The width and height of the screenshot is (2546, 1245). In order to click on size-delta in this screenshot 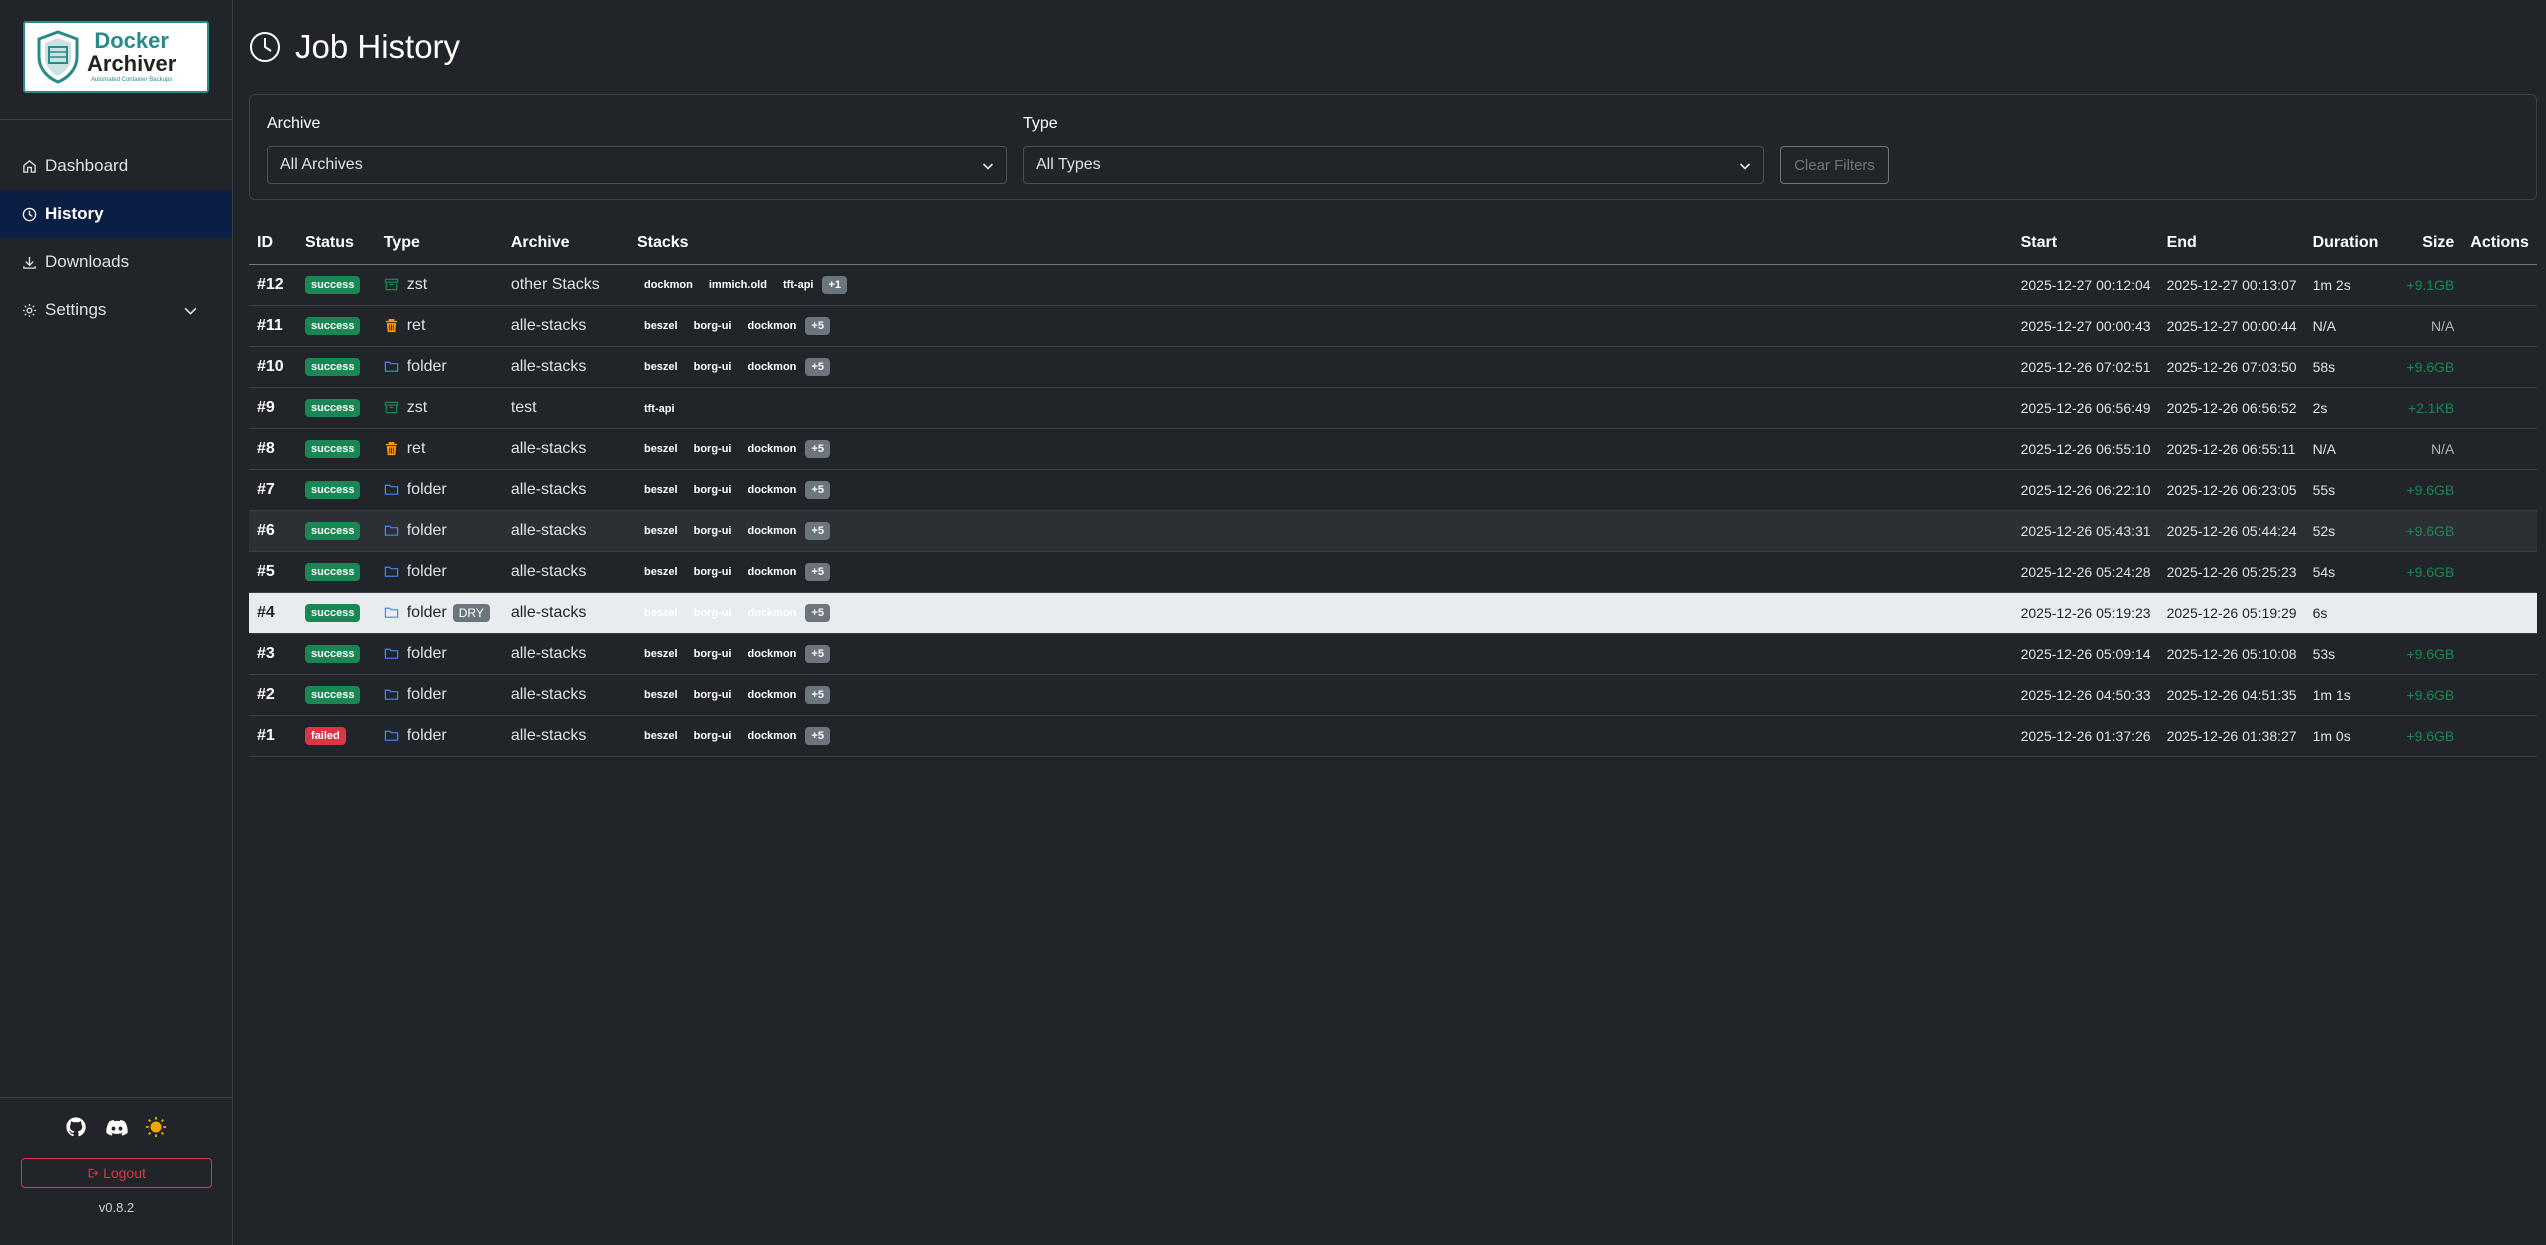, I will do `click(2430, 613)`.